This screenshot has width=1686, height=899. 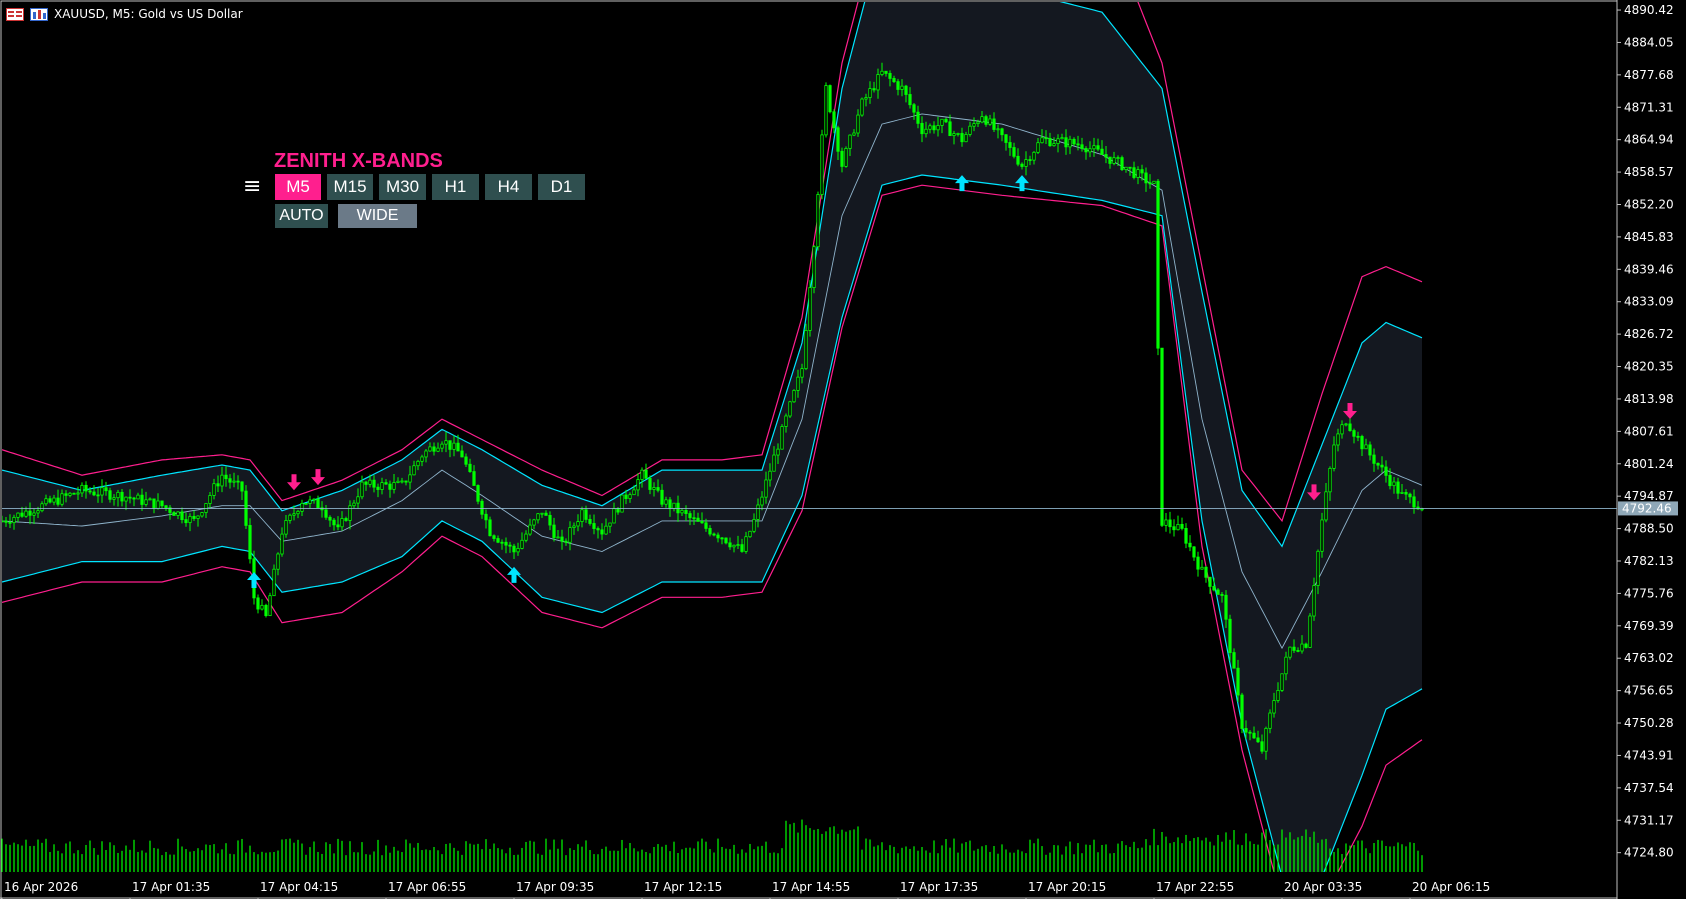 I want to click on sell-signal-arrow, so click(x=294, y=482).